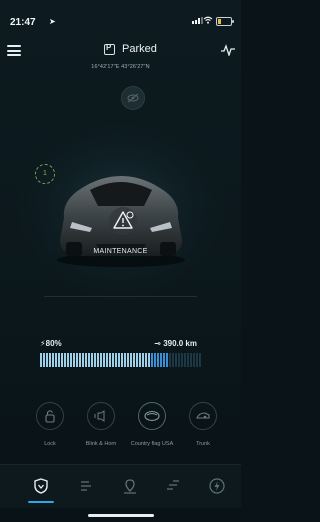  Describe the element at coordinates (208, 20) in the screenshot. I see `wifi-icon` at that location.